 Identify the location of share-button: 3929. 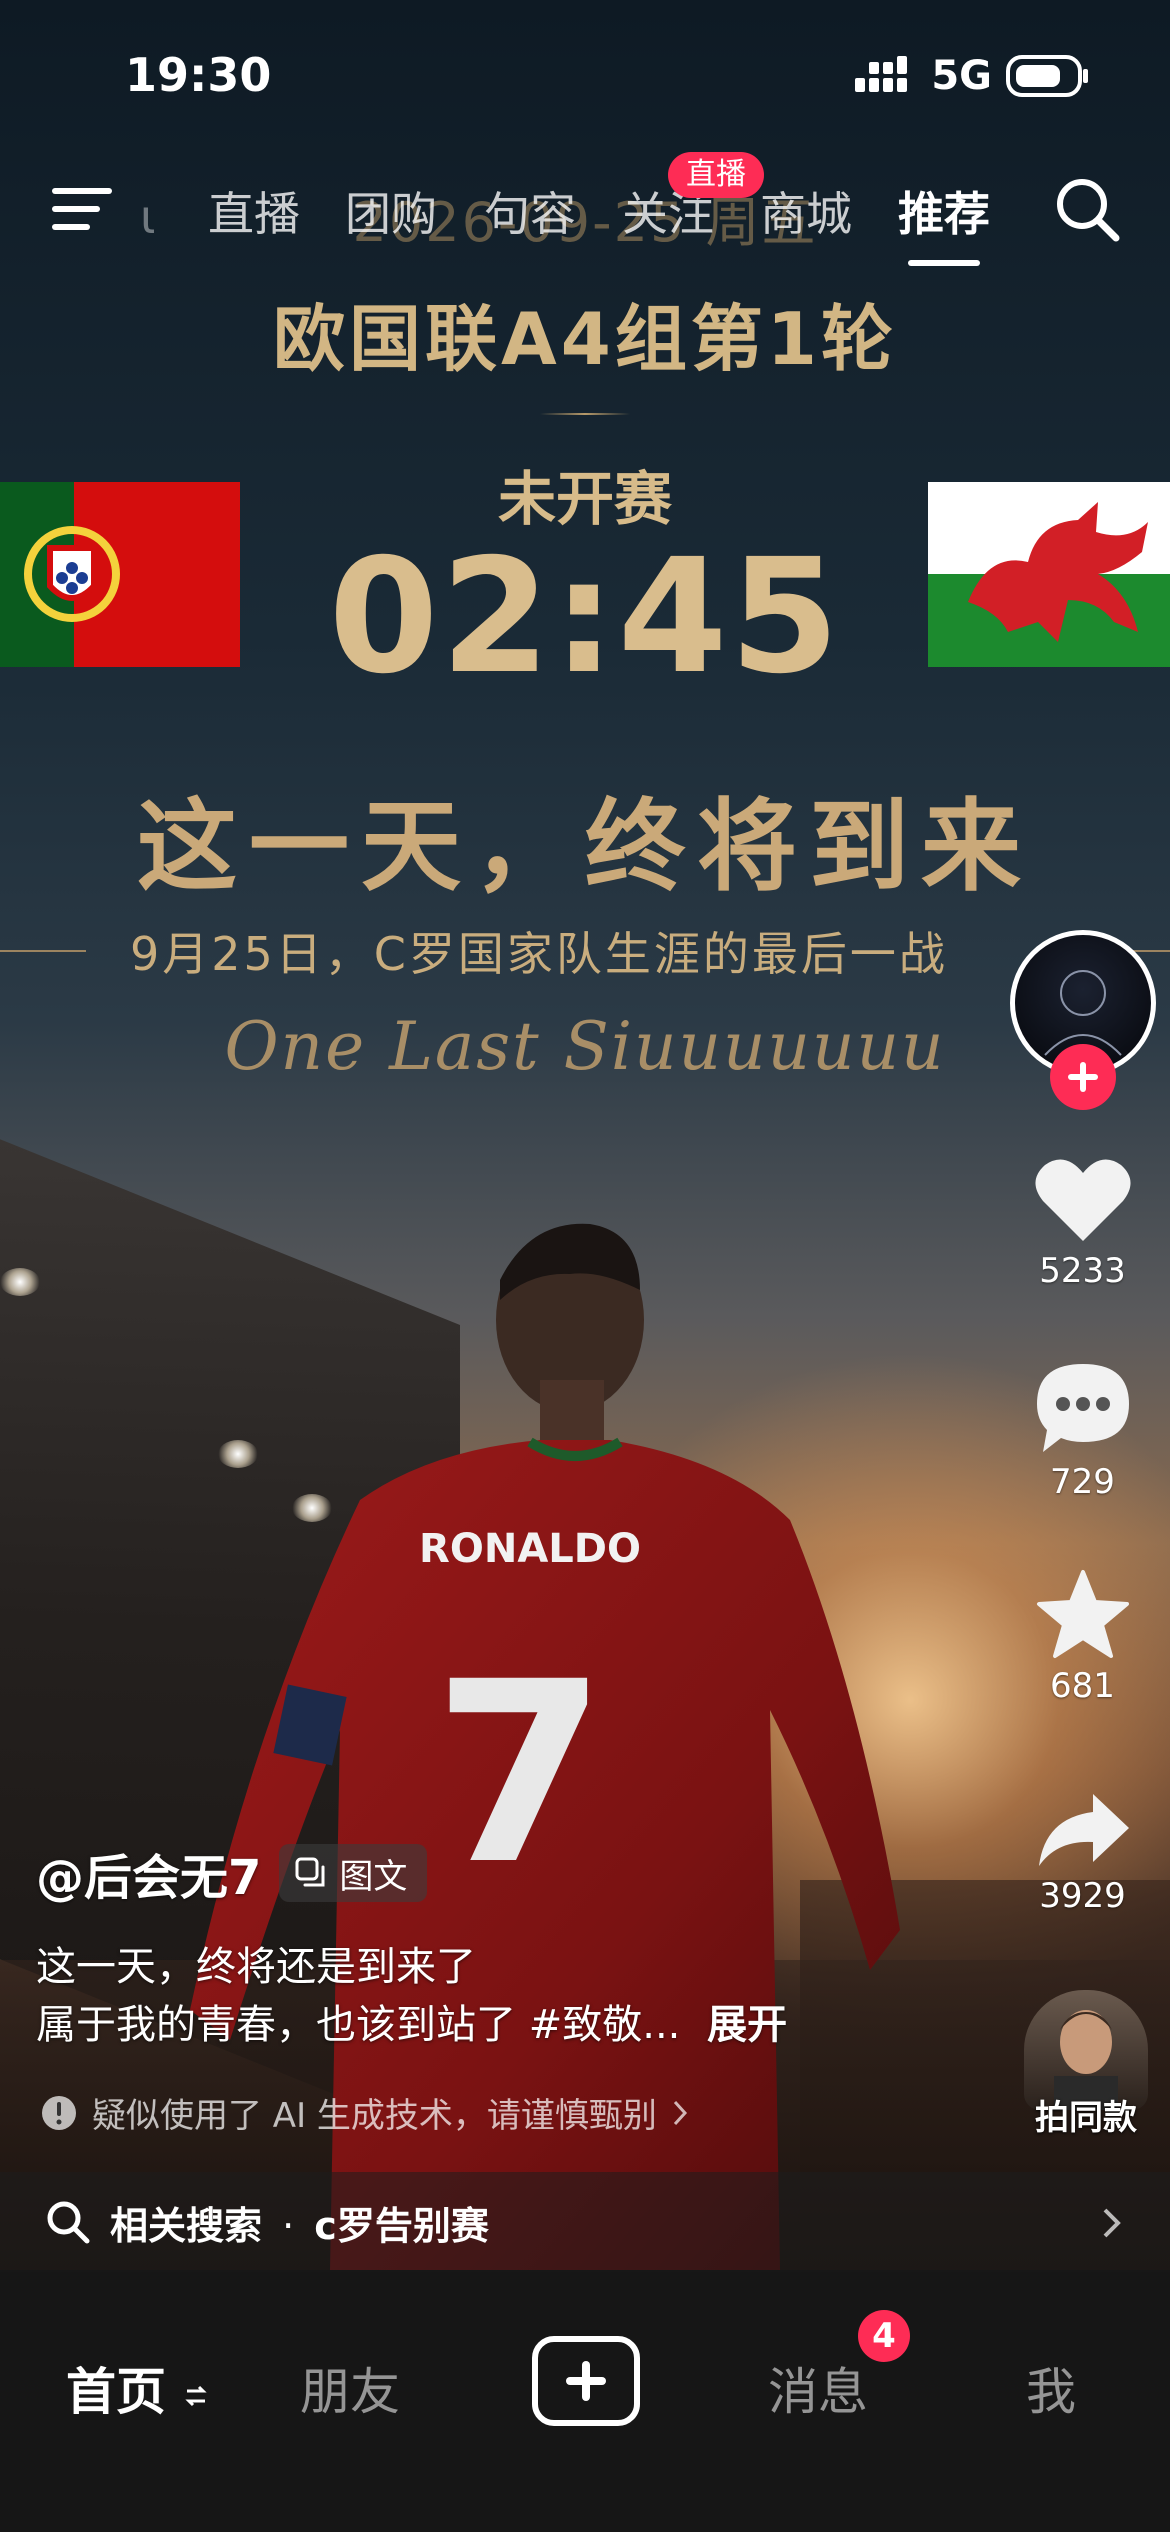
(1082, 1853).